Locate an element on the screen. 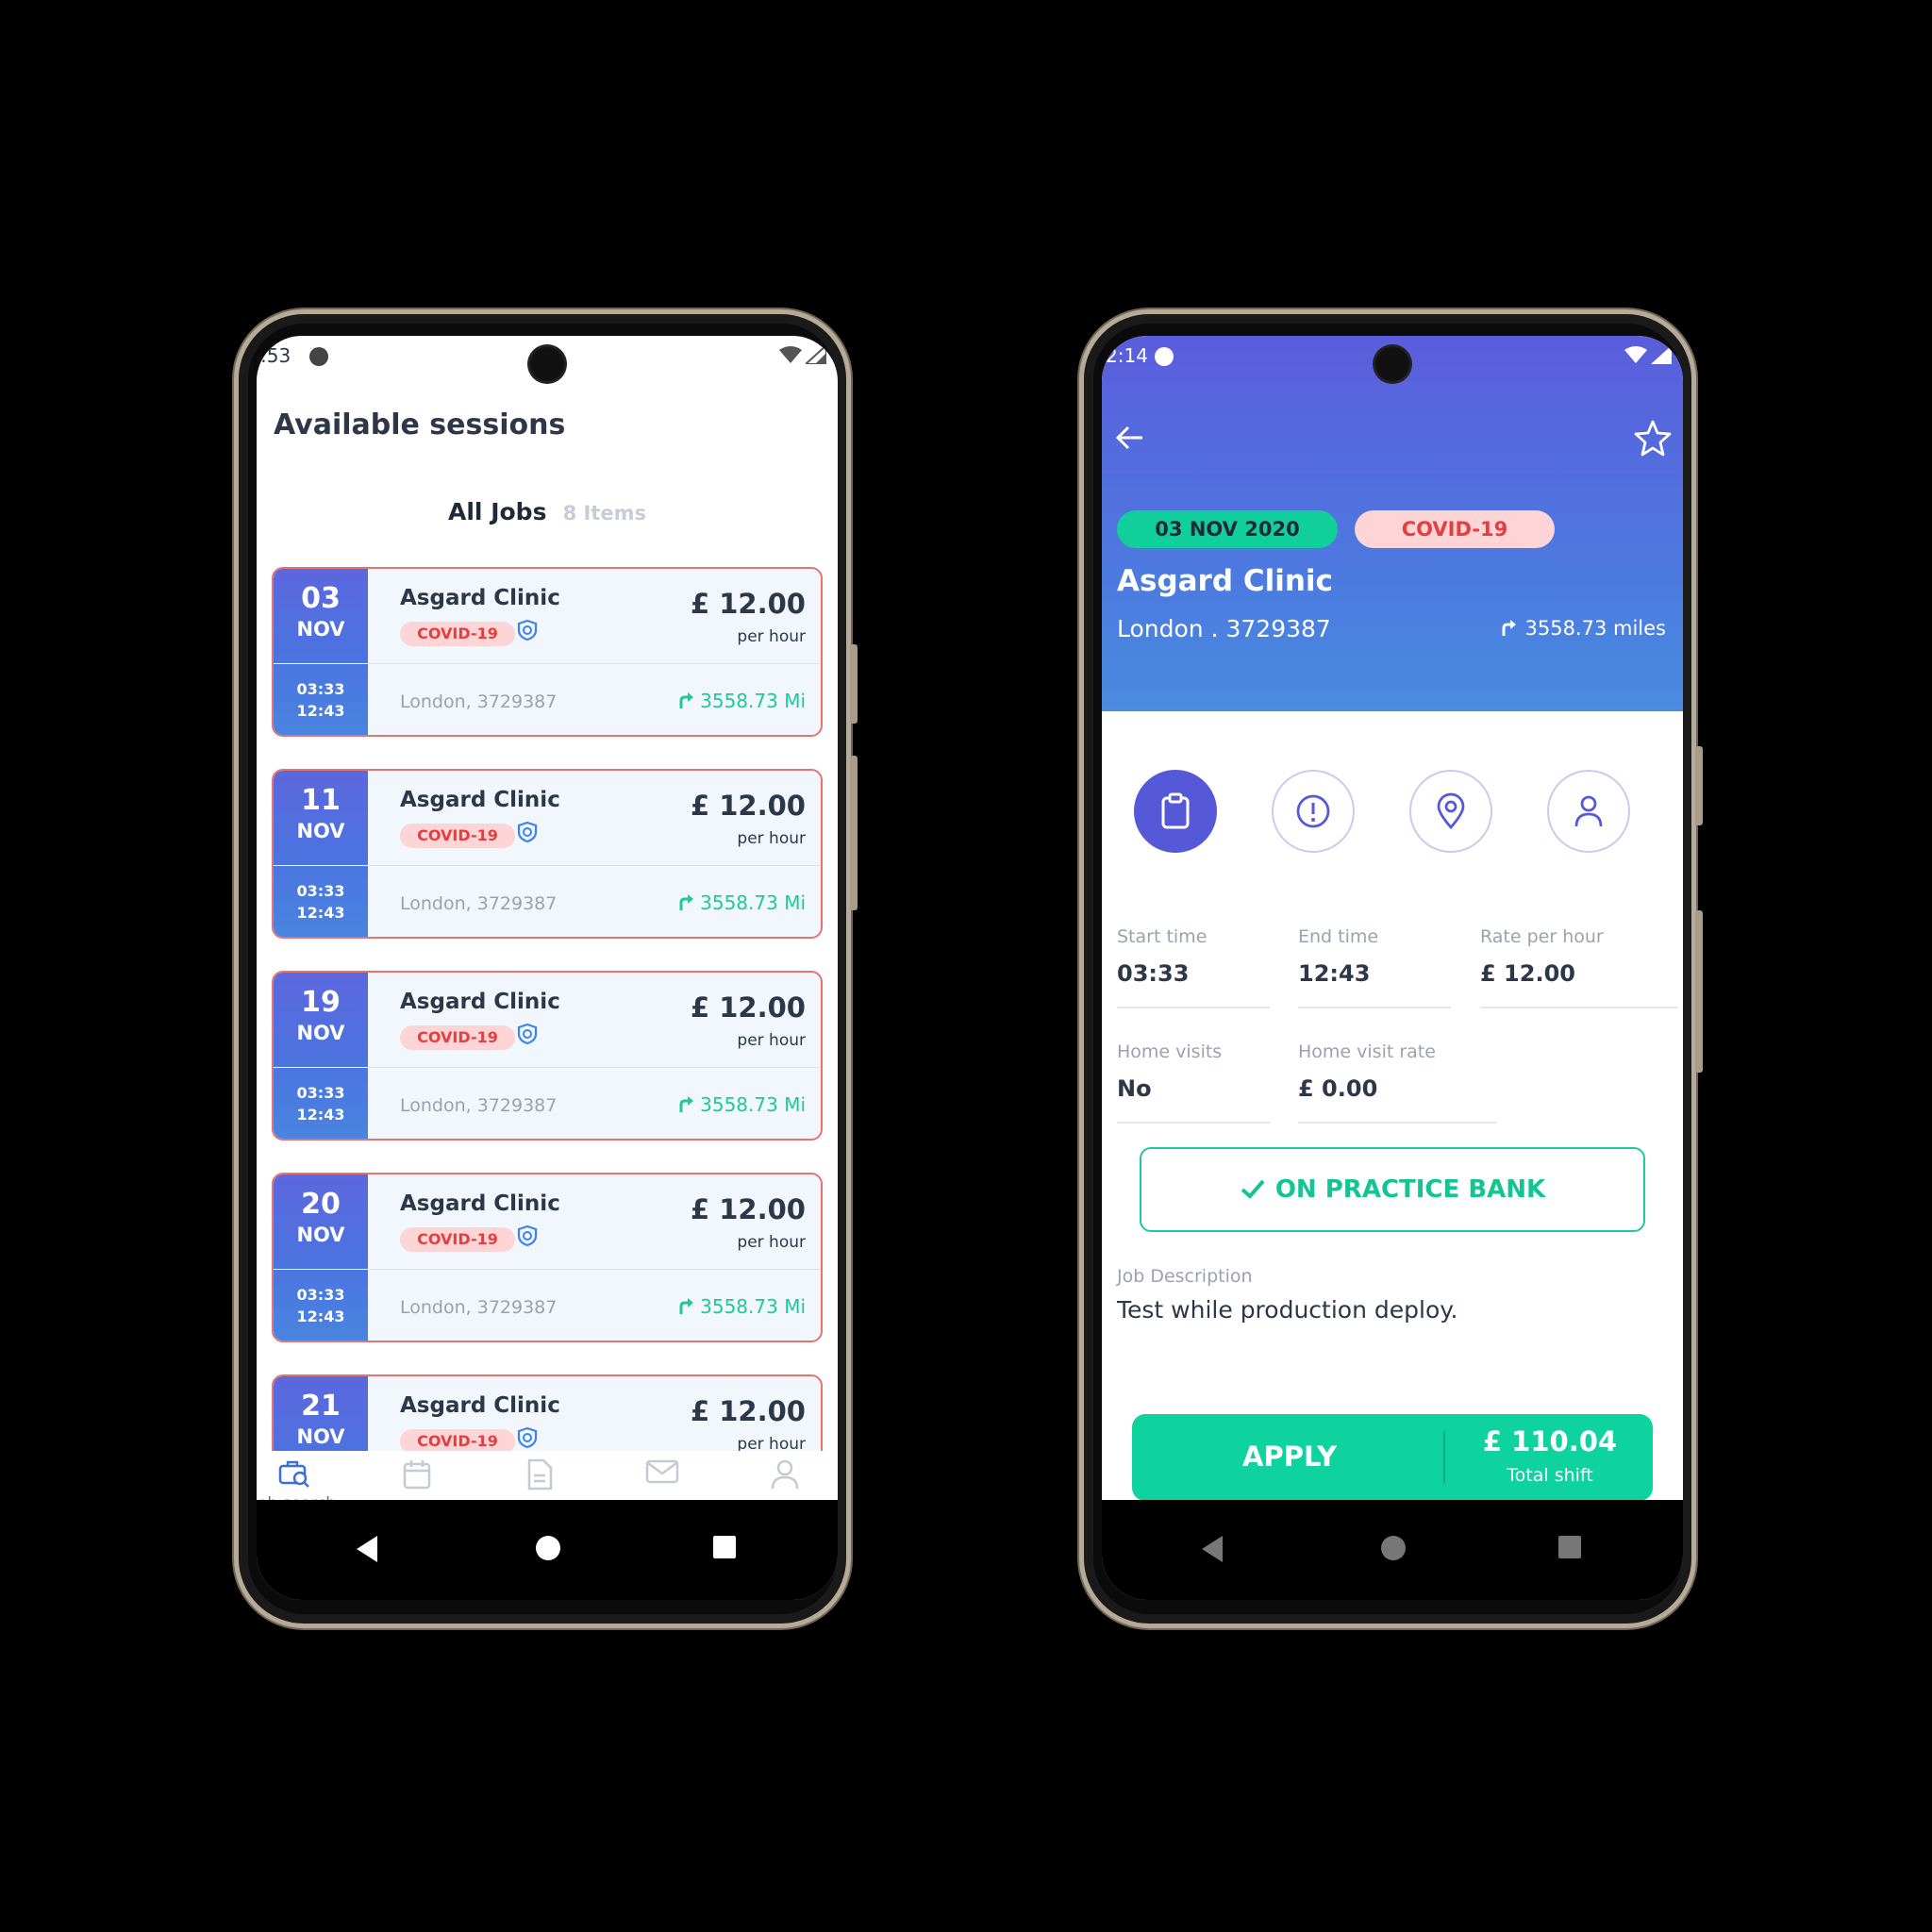  card-clinic-name: Asgard Clinic is located at coordinates (480, 1405).